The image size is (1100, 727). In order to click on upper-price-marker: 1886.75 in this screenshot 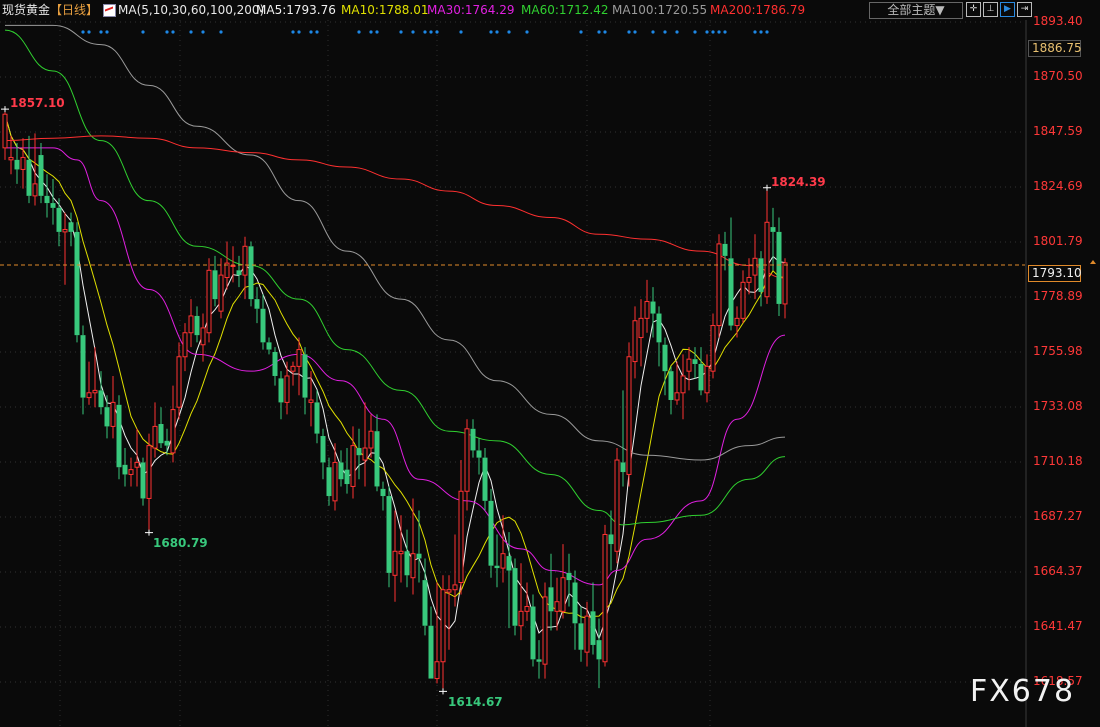, I will do `click(1055, 48)`.